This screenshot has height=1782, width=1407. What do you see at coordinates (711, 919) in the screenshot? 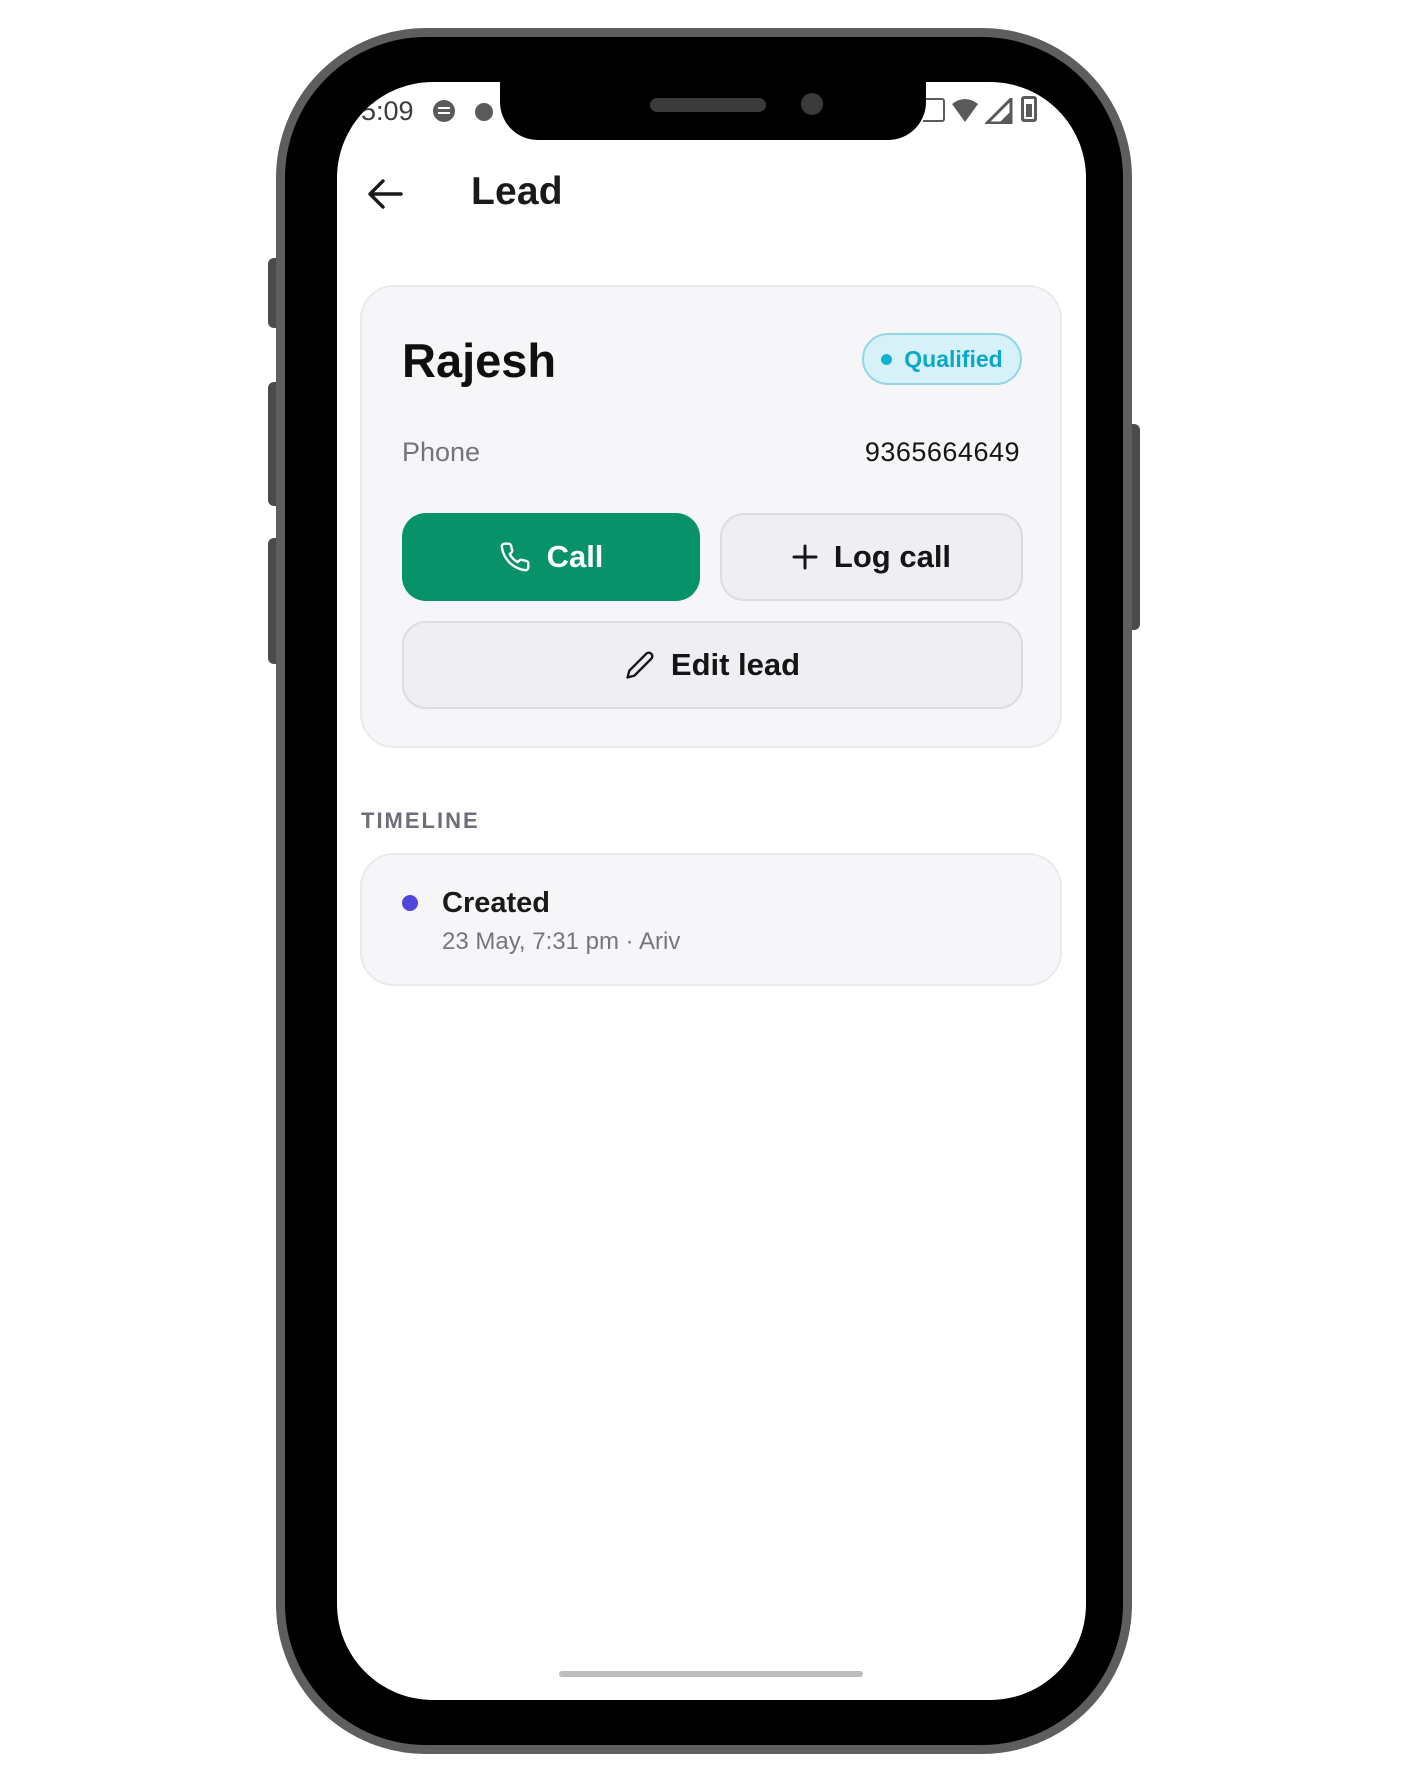
I see `timeline-item: Created 23 May, 7:31 pm · Ariv` at bounding box center [711, 919].